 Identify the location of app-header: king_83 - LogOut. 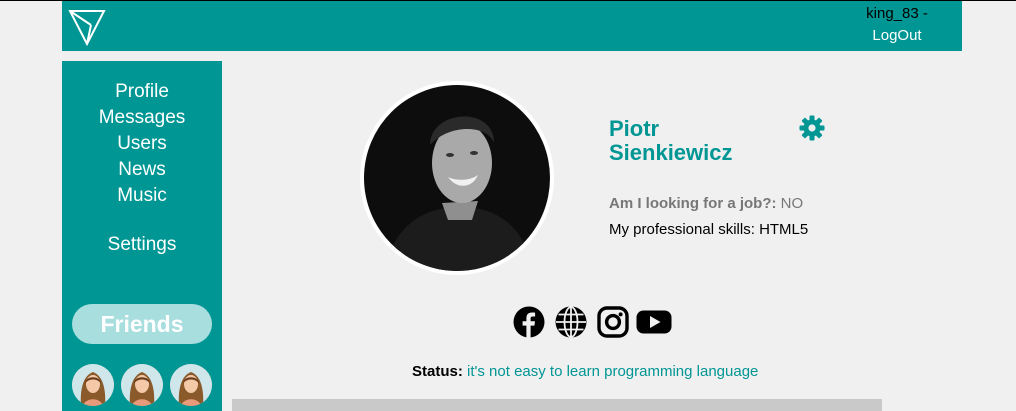
(512, 26).